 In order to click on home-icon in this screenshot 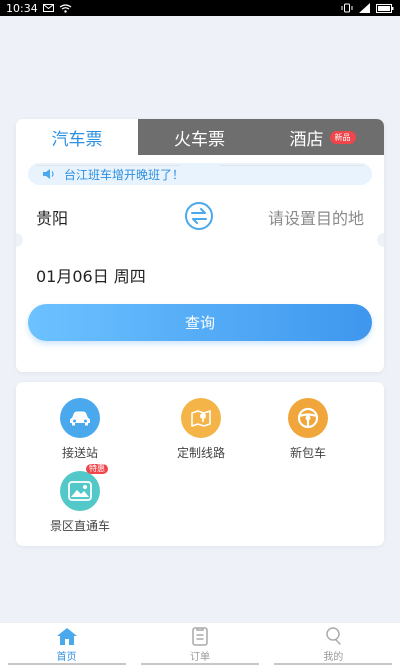, I will do `click(66, 636)`.